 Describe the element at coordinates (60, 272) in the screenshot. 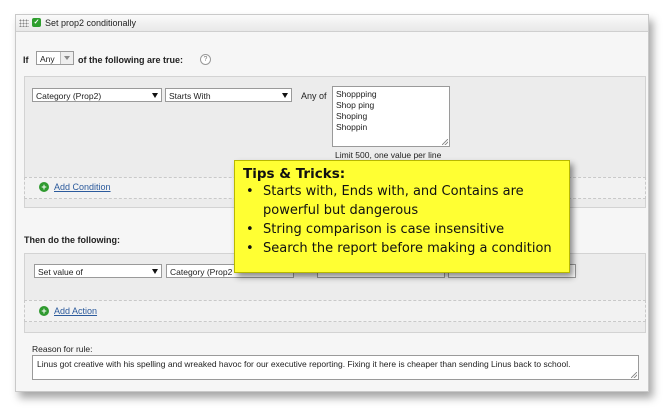

I see `action-type-value: Set value of` at that location.